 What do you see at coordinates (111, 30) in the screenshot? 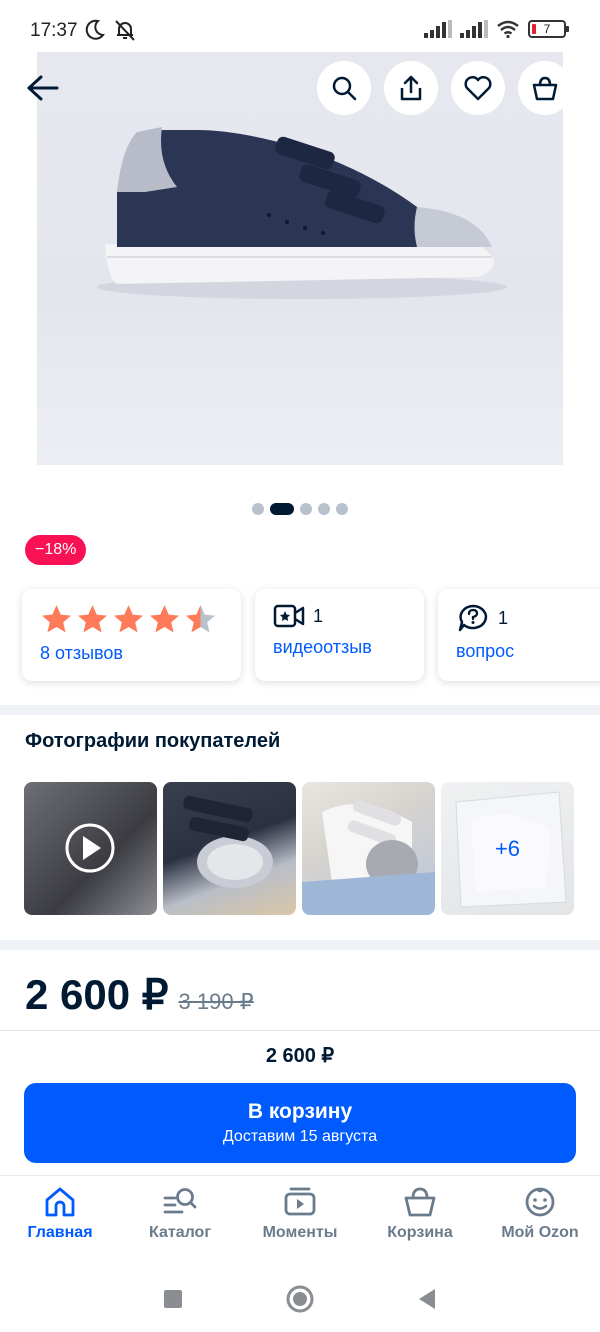
I see `status-left-icons` at bounding box center [111, 30].